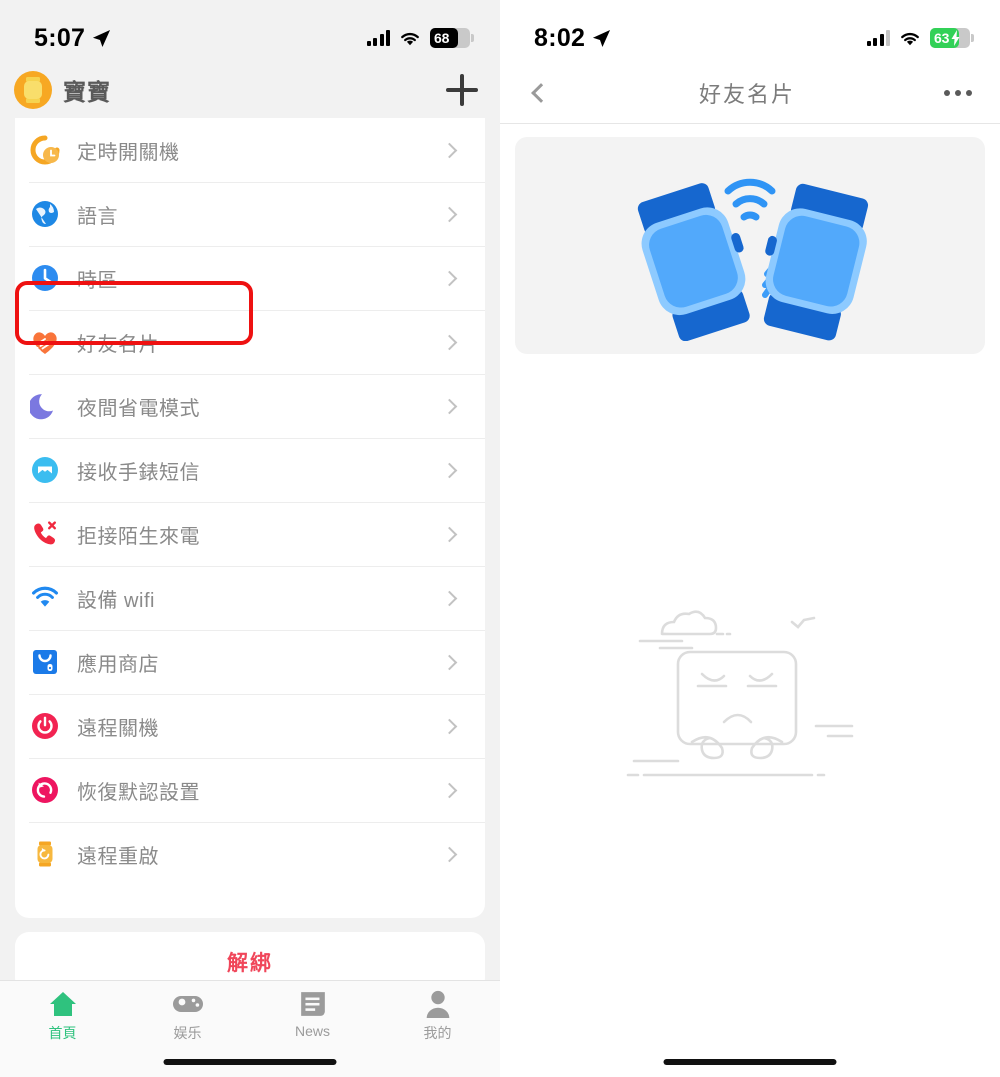 This screenshot has width=1000, height=1077. What do you see at coordinates (187, 1004) in the screenshot?
I see `gamepad-icon` at bounding box center [187, 1004].